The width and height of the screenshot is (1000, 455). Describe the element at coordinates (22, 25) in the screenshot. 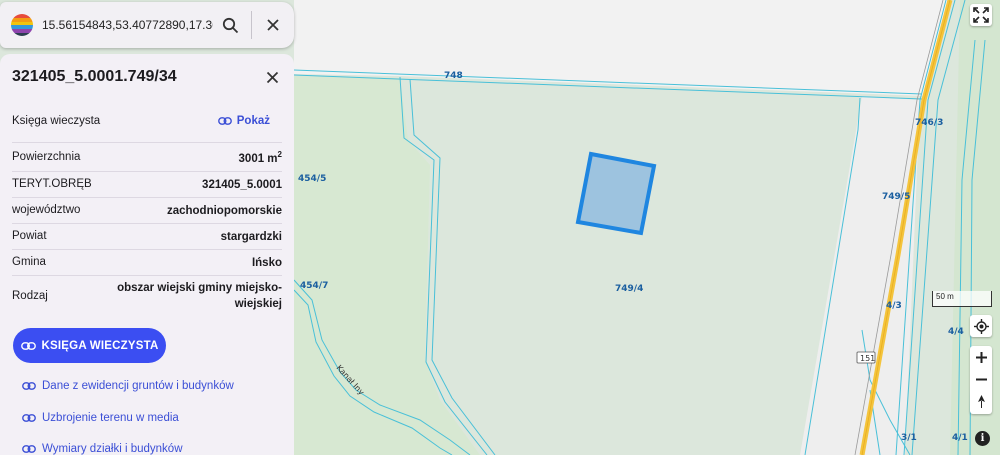

I see `app-logo` at that location.